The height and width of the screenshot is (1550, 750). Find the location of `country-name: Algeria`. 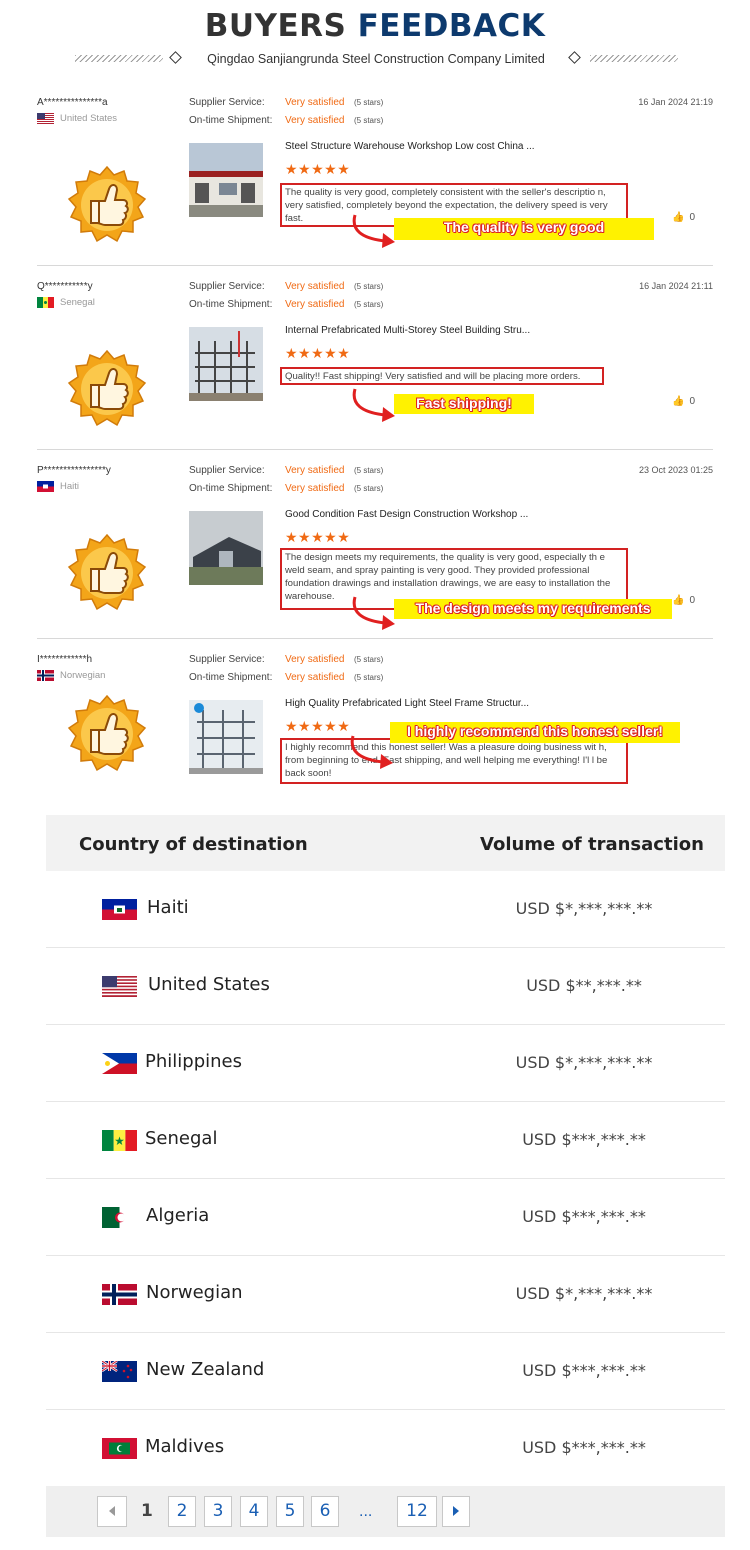

country-name: Algeria is located at coordinates (178, 1215).